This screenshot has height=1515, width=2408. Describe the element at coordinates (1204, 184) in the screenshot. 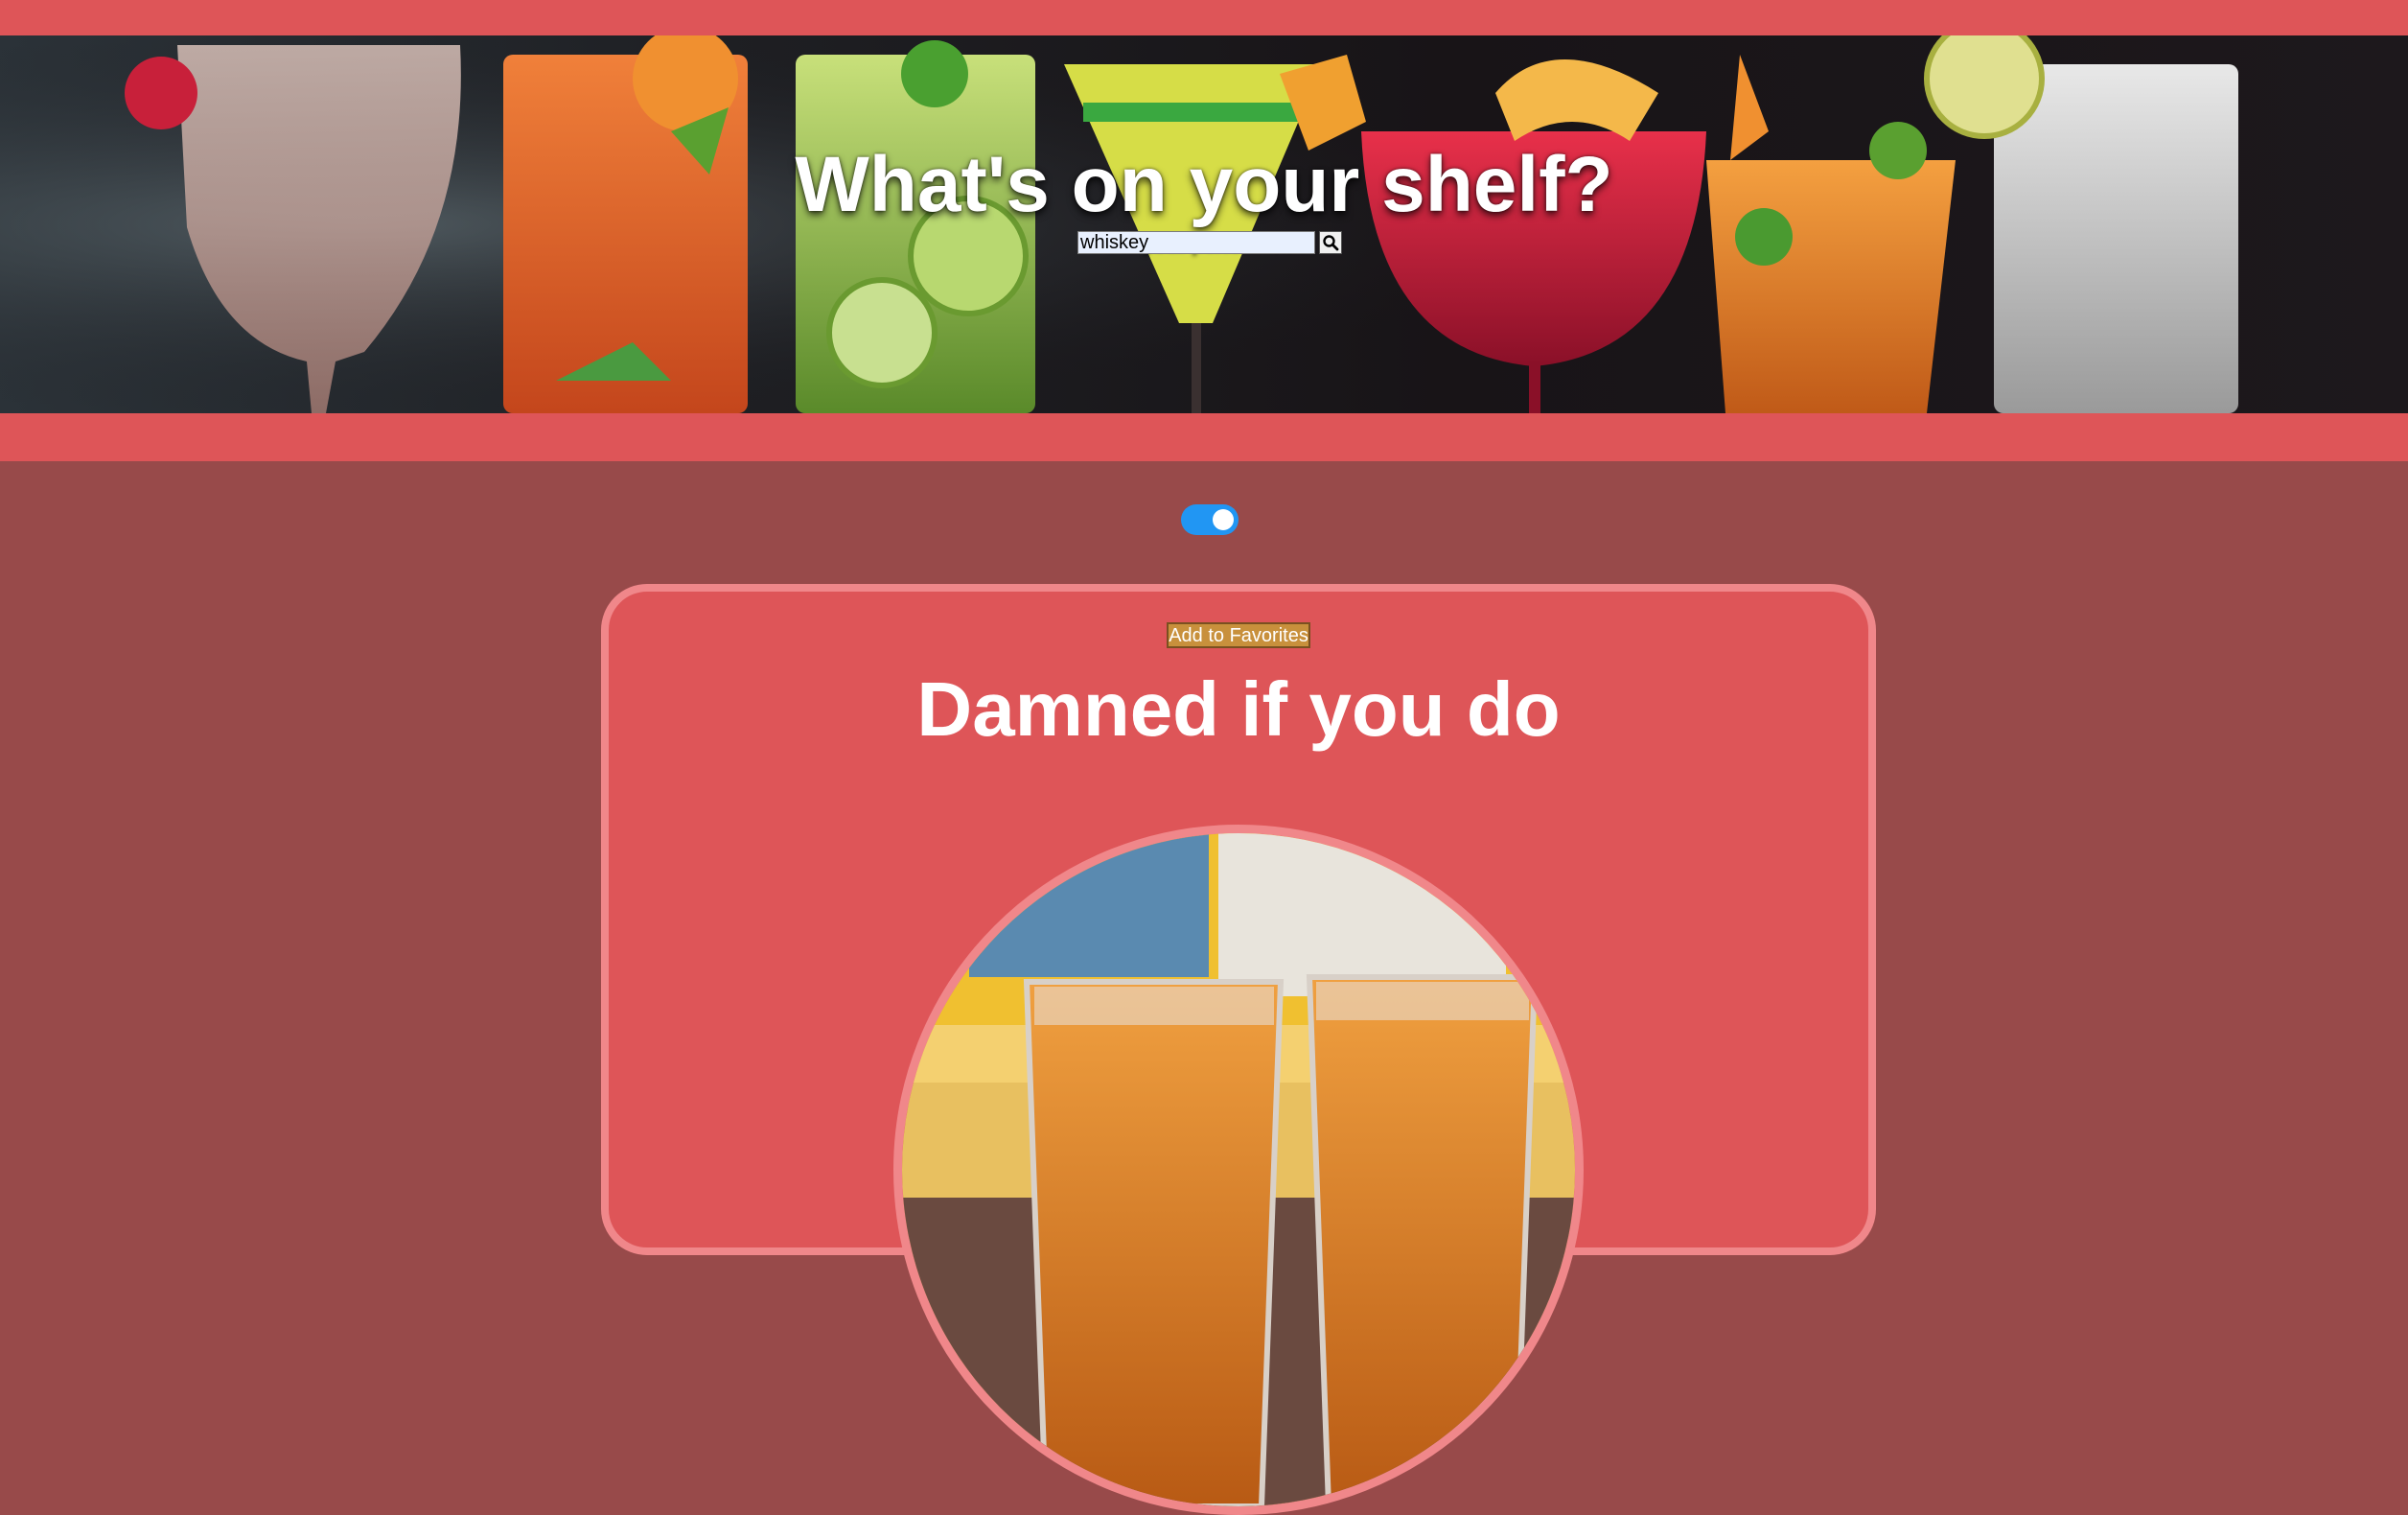

I see `page-title: What's on your shelf?` at that location.